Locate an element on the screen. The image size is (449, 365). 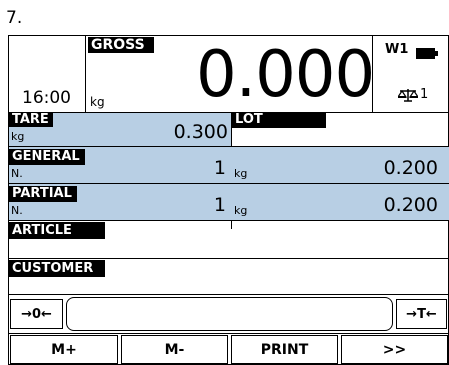
partial-count: 1 is located at coordinates (219, 205).